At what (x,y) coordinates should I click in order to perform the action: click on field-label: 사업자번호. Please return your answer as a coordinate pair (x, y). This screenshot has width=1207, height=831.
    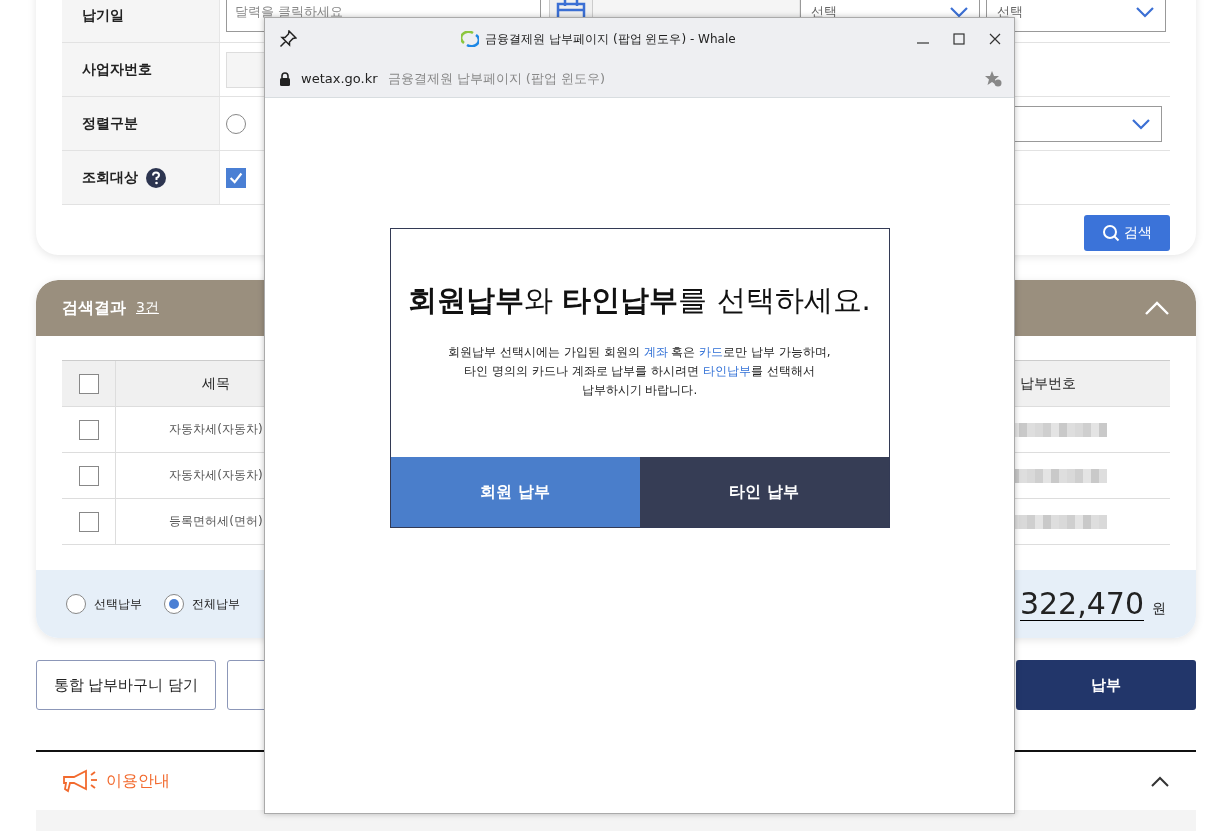
    Looking at the image, I should click on (117, 69).